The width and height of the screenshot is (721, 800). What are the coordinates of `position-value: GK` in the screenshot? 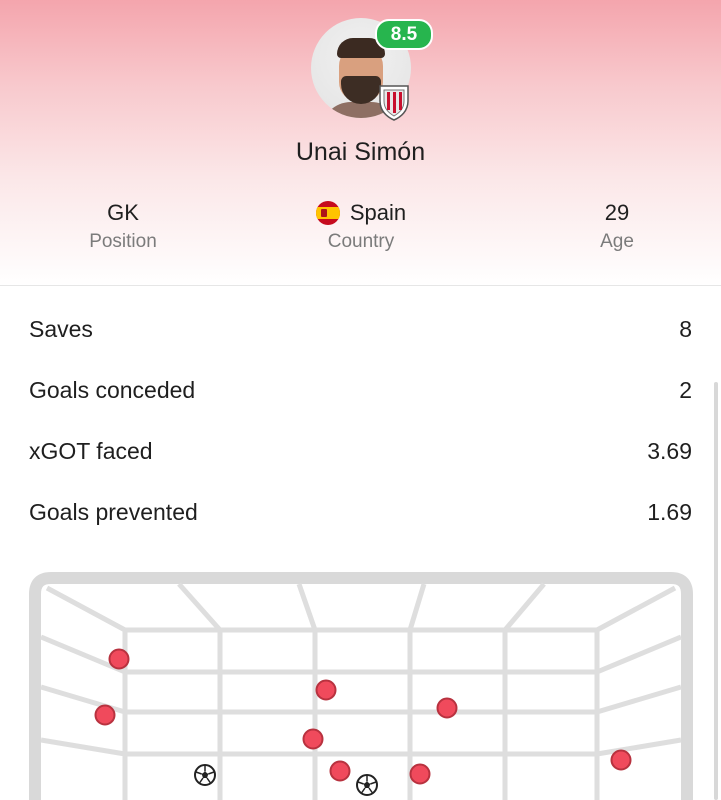 It's located at (123, 213).